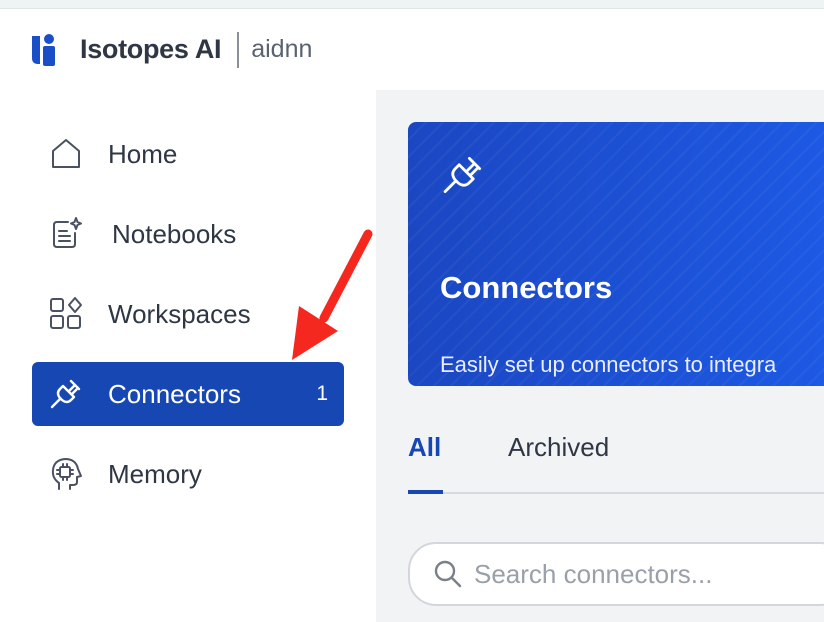 This screenshot has width=824, height=622. What do you see at coordinates (66, 314) in the screenshot?
I see `workspaces-icon` at bounding box center [66, 314].